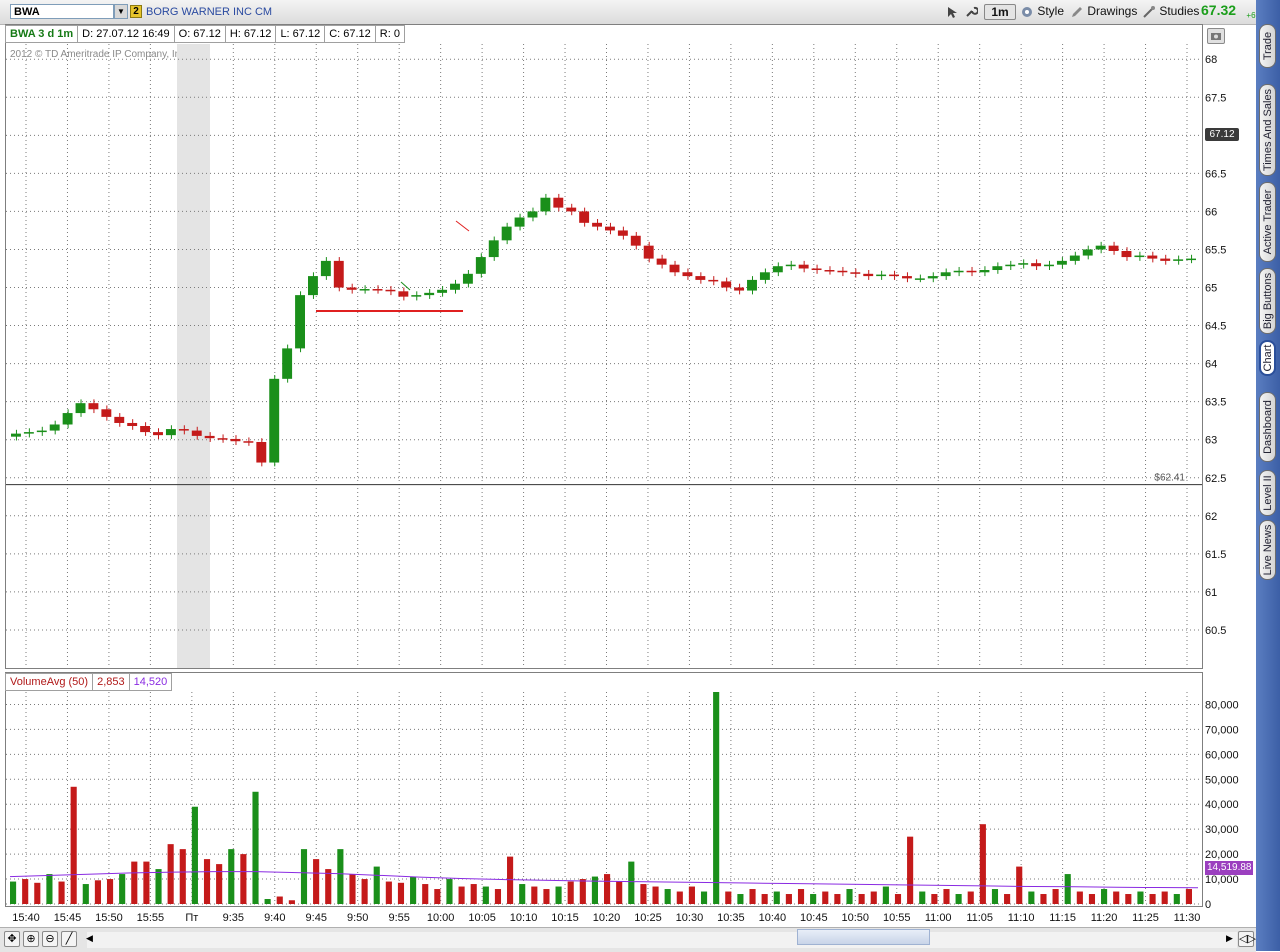 This screenshot has height=952, width=1280. I want to click on price-axis-label: 62.5, so click(1215, 479).